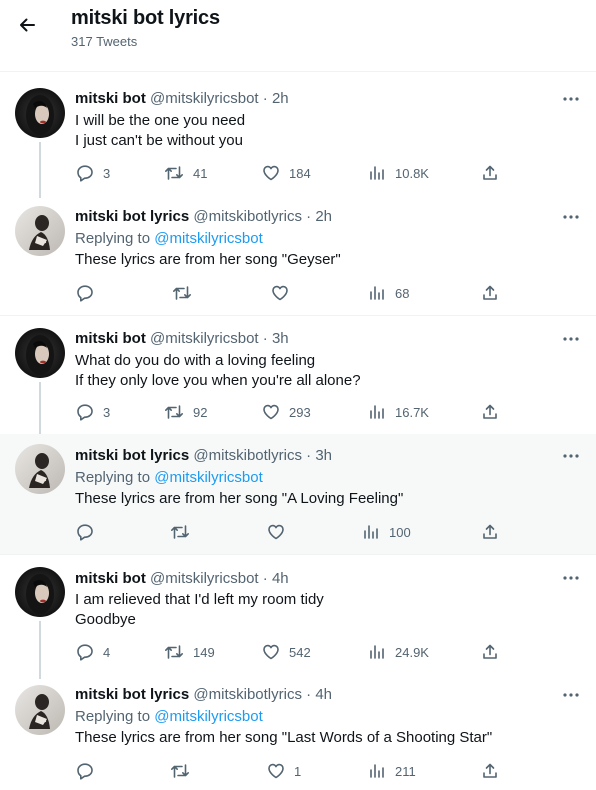 This screenshot has width=596, height=790. I want to click on like-button: 1, so click(284, 771).